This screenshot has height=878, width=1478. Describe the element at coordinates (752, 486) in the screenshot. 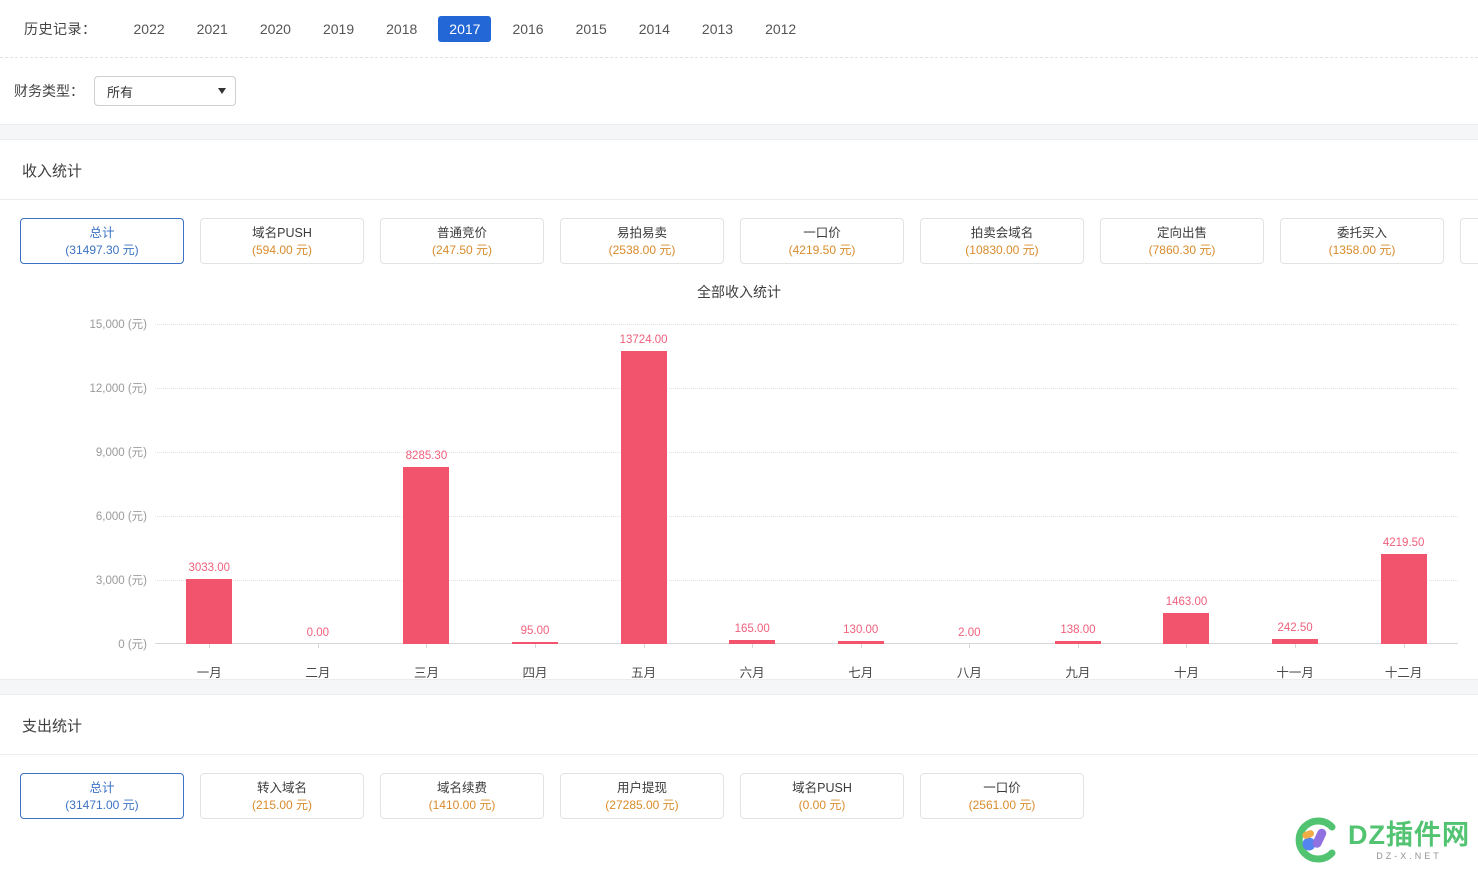

I see `bar-slot-六月: 165.00` at that location.